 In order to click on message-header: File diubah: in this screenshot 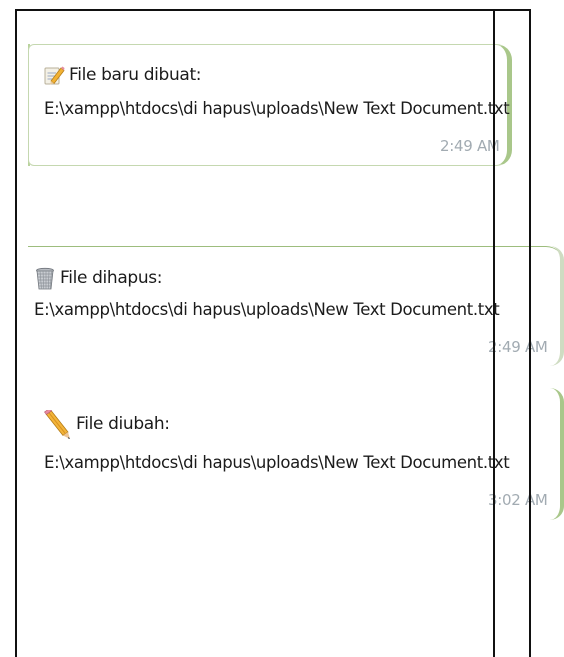, I will do `click(107, 423)`.